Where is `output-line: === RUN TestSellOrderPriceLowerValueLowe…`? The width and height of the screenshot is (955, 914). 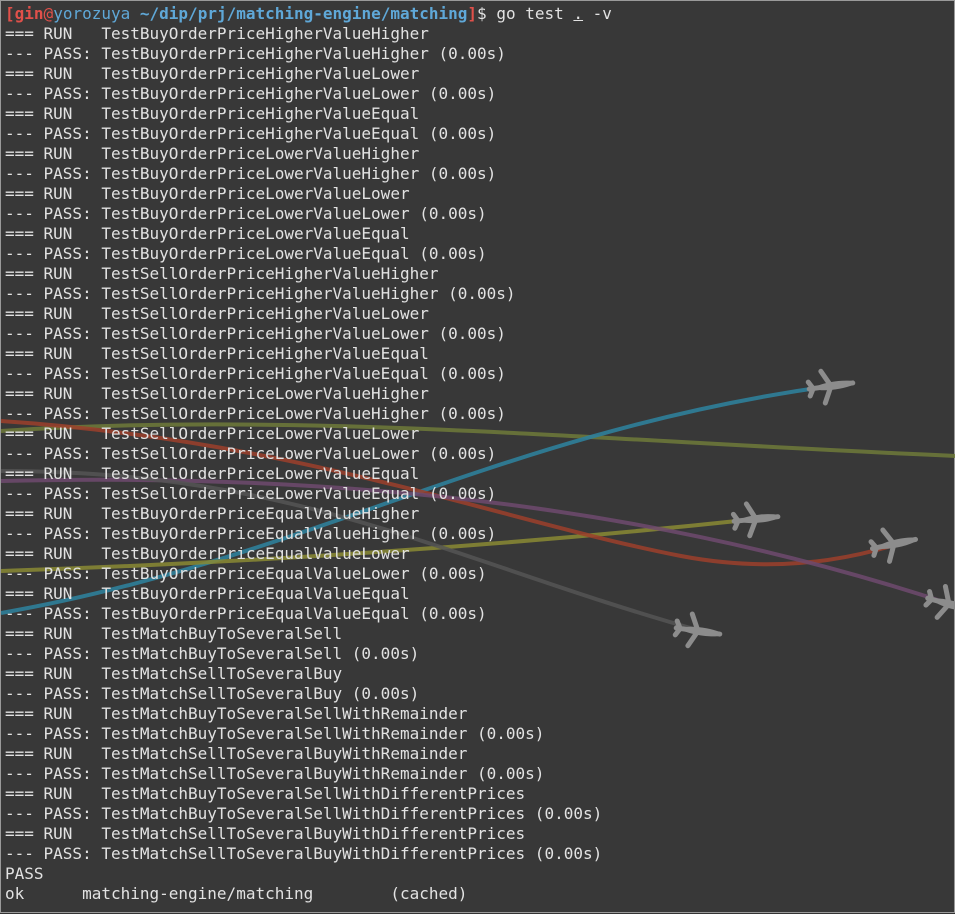 output-line: === RUN TestSellOrderPriceLowerValueLowe… is located at coordinates (212, 433).